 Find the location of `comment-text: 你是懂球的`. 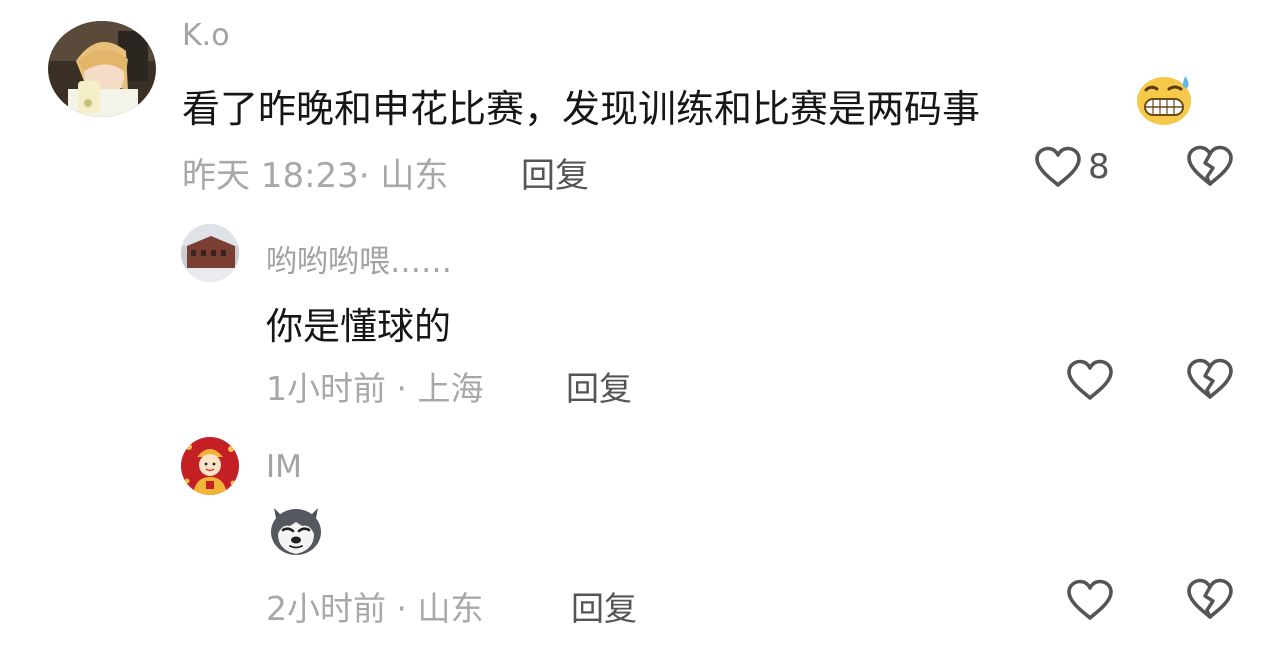

comment-text: 你是懂球的 is located at coordinates (358, 326).